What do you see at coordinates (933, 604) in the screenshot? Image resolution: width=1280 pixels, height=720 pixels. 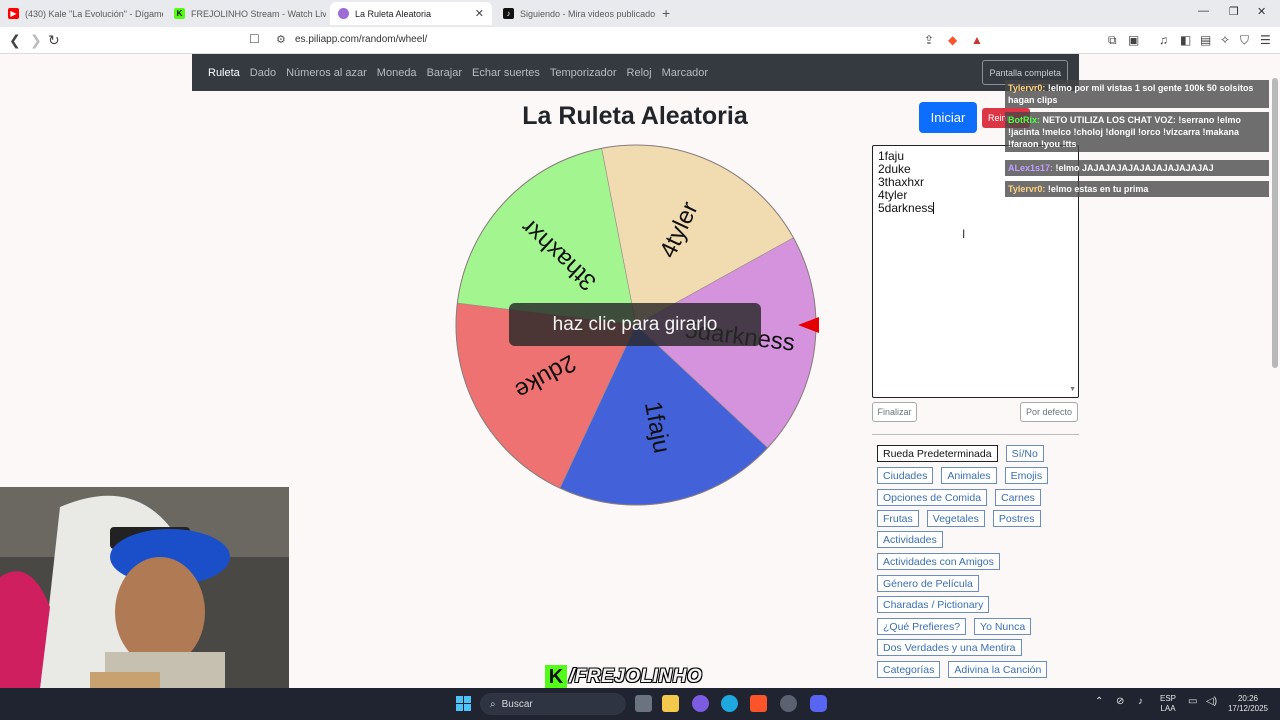 I see `preset-chip: Charadas / Pictionary` at bounding box center [933, 604].